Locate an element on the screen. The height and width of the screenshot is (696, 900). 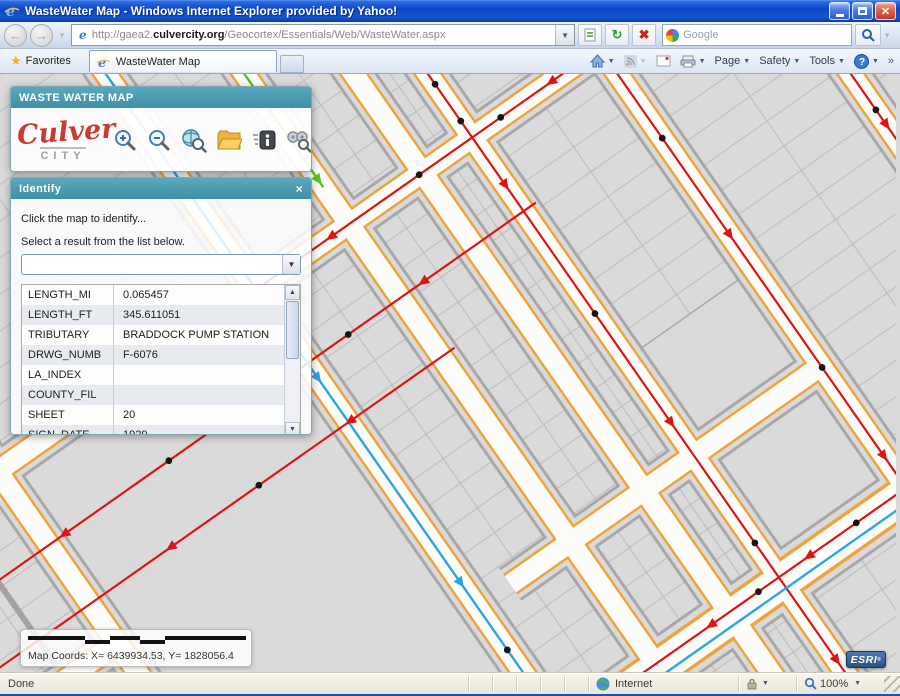
stop-icon: ✖ is located at coordinates (644, 34).